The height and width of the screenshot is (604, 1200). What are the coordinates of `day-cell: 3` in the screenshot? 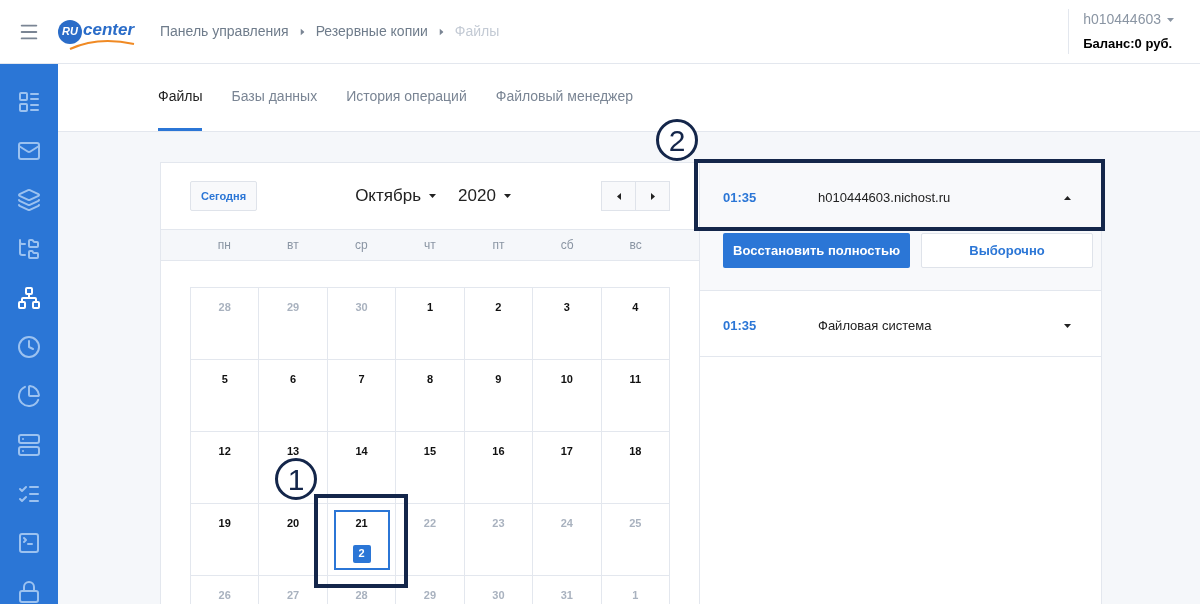 It's located at (567, 324).